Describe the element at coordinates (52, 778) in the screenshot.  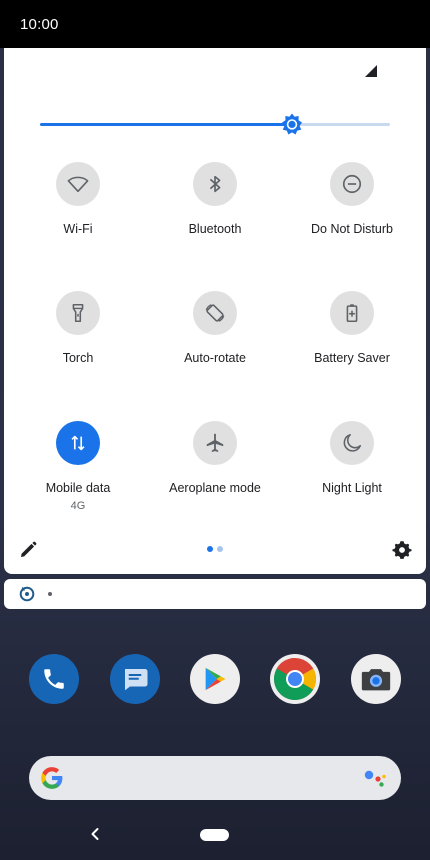
I see `google-logo-icon` at that location.